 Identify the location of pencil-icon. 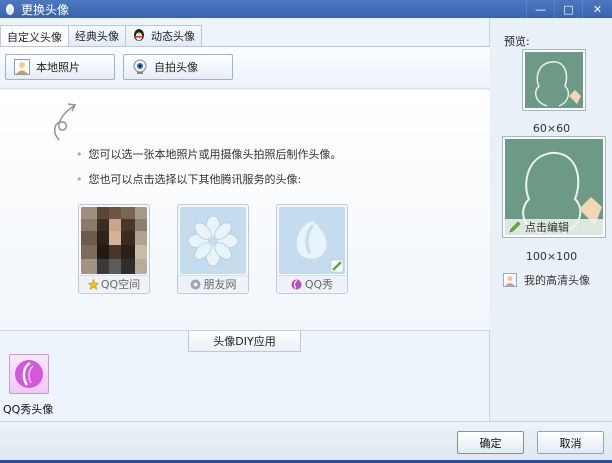
(515, 227).